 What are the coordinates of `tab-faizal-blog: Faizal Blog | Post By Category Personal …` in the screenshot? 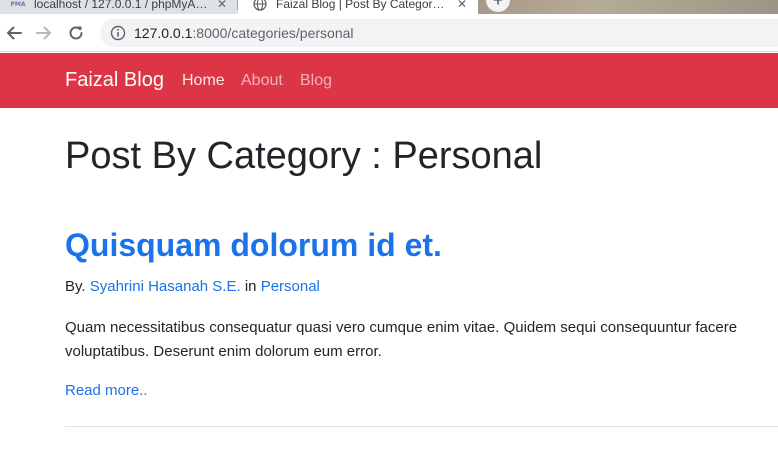 It's located at (358, 7).